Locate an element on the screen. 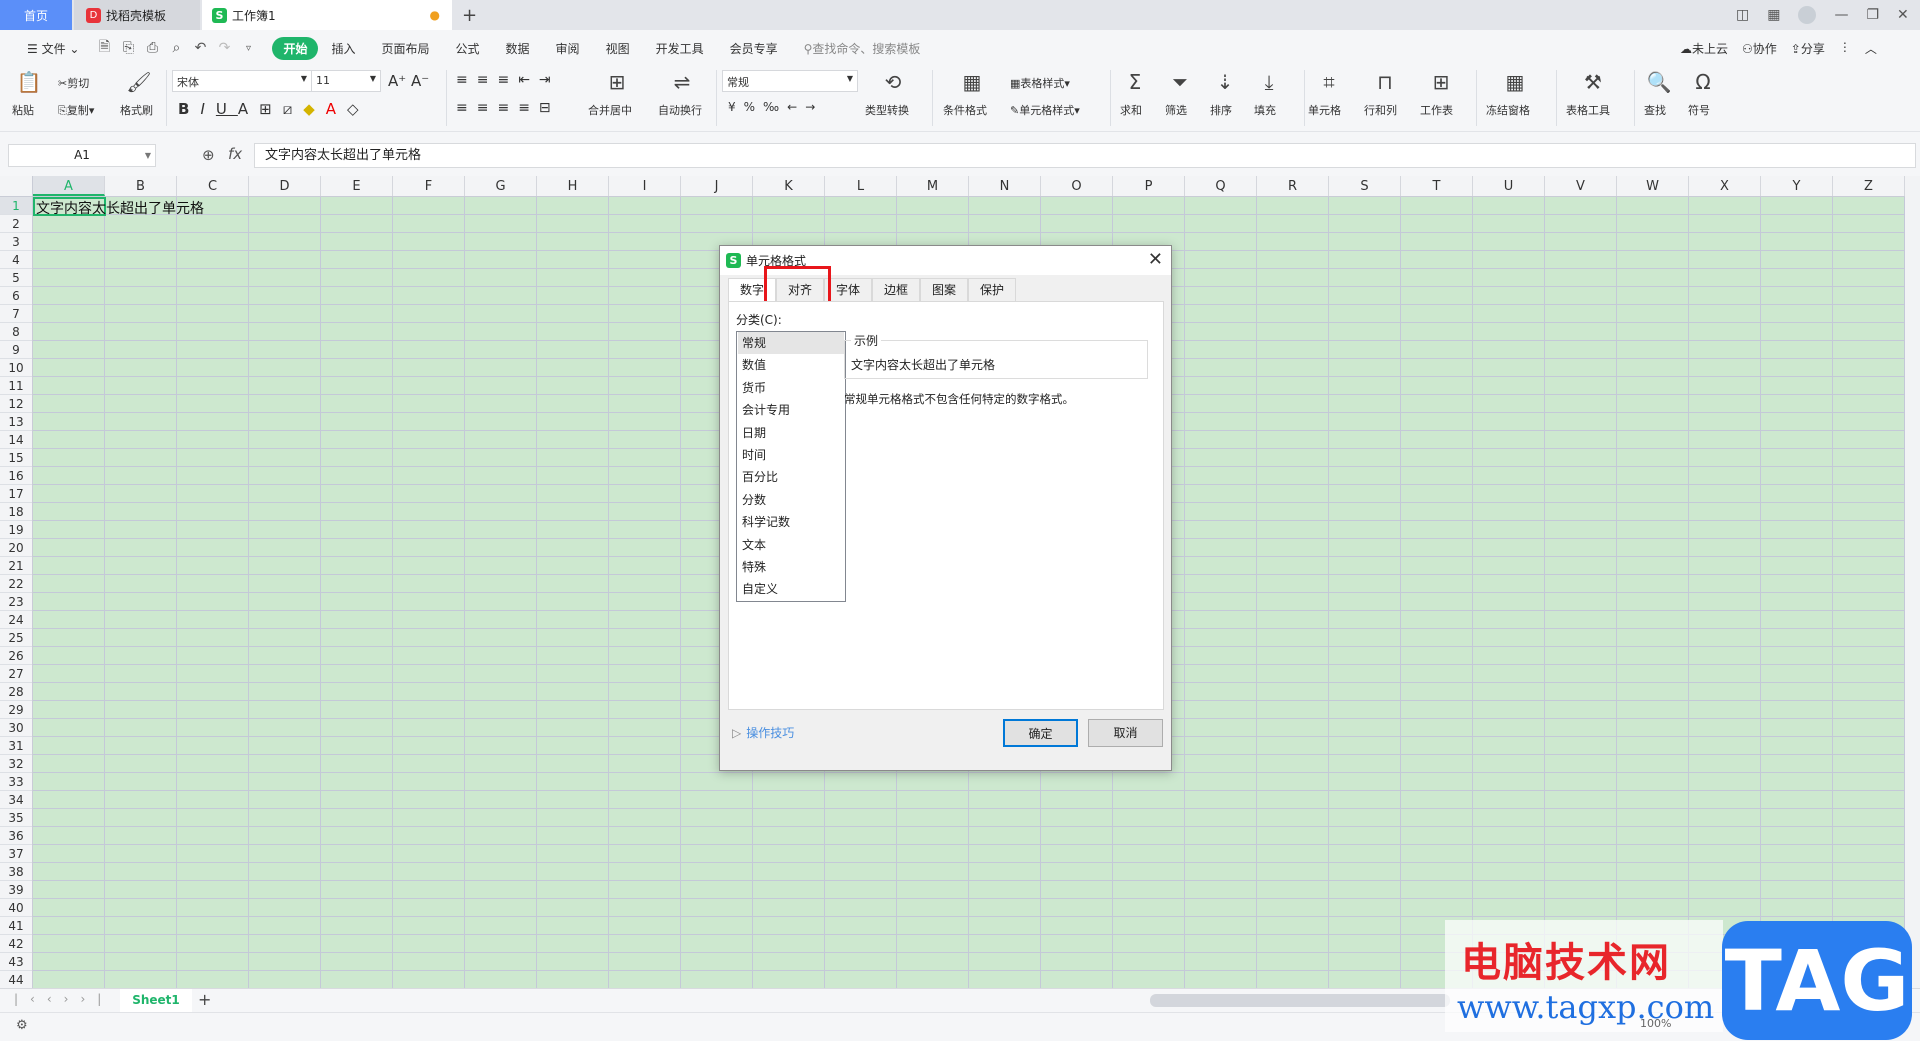  row-header-25: 25 is located at coordinates (16, 638).